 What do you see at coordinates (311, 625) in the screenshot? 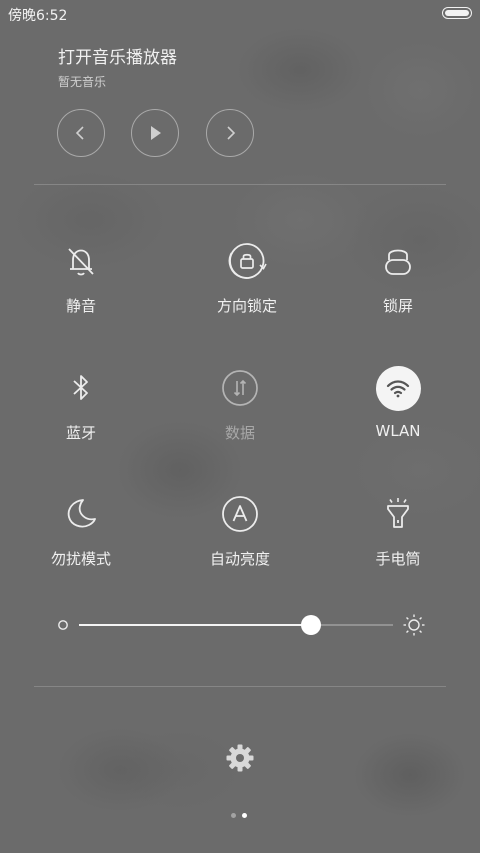
I see `brightness-thumb` at bounding box center [311, 625].